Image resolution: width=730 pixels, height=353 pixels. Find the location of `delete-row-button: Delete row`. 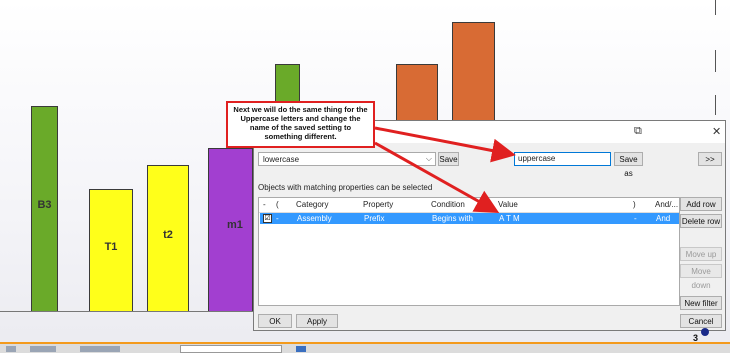

delete-row-button: Delete row is located at coordinates (701, 221).